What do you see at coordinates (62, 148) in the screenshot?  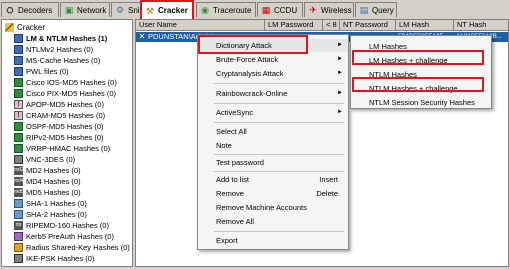 I see `tree-item-vrrp: VRRP-HMAC Hashes (0)` at bounding box center [62, 148].